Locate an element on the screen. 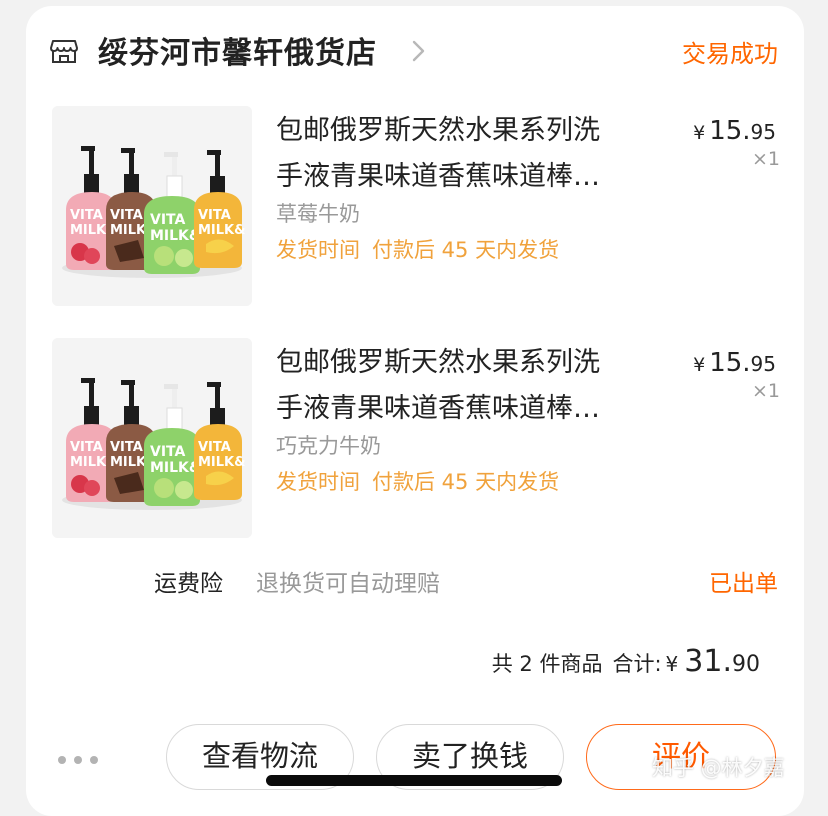 The width and height of the screenshot is (828, 816). insurance-description: 退换货可自动理赔 is located at coordinates (348, 584).